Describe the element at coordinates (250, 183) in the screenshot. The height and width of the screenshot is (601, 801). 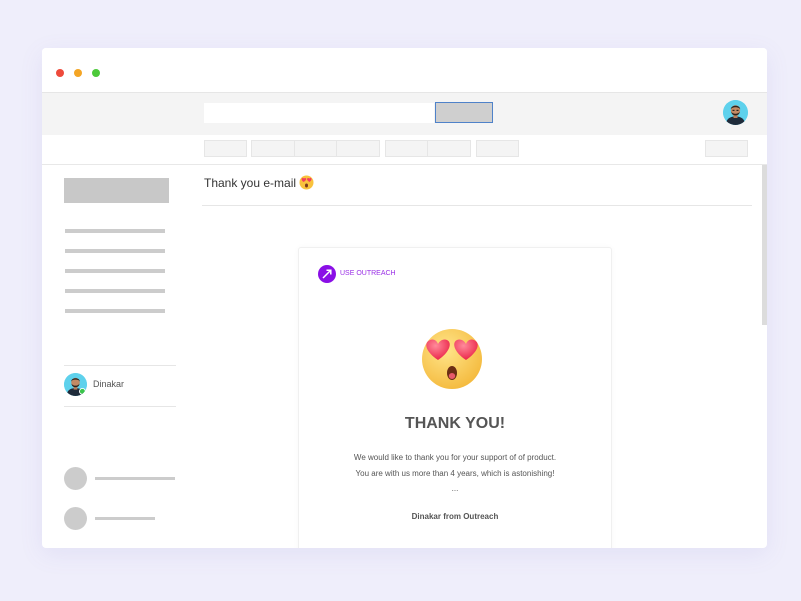
I see `email-subject-text: Thank you e-mail` at that location.